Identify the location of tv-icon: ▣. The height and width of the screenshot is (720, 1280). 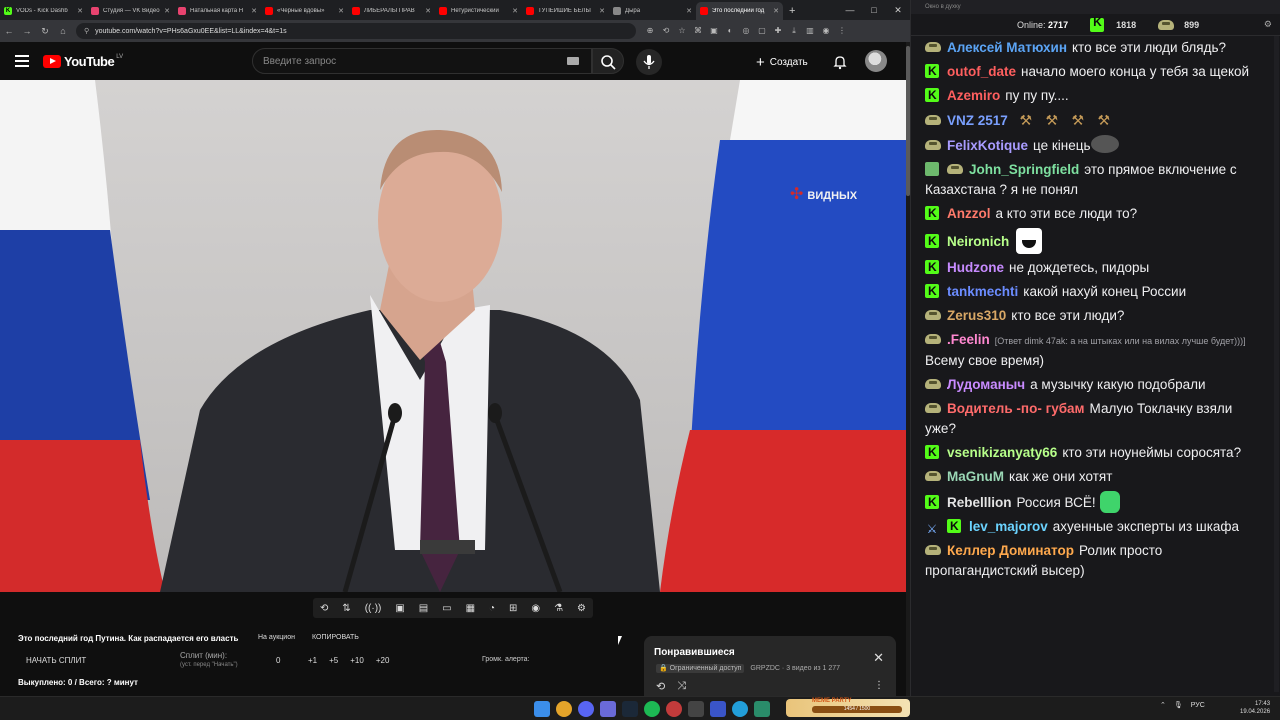
(399, 608).